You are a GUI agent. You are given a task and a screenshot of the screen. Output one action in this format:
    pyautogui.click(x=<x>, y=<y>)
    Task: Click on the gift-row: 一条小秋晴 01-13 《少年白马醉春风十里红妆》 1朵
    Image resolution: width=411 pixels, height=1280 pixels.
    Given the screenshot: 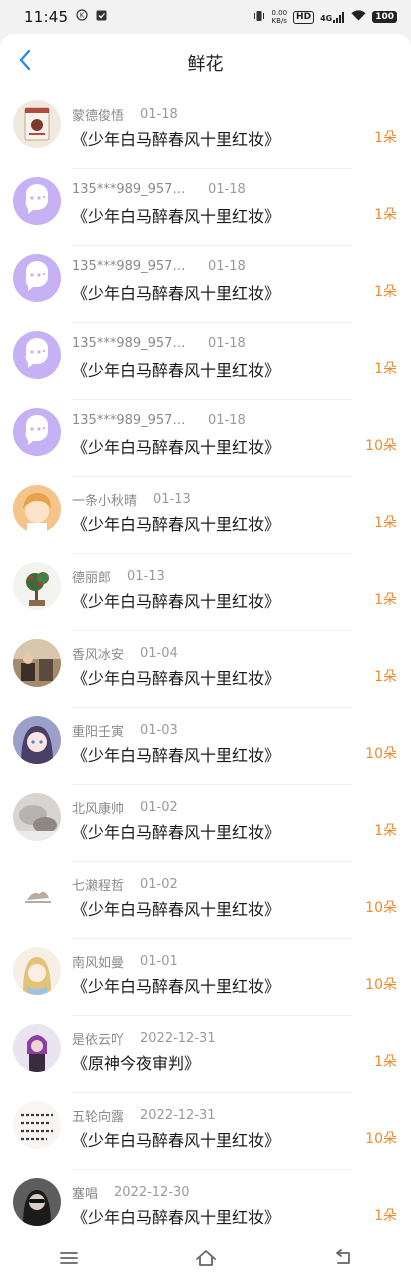 What is the action you would take?
    pyautogui.click(x=205, y=515)
    